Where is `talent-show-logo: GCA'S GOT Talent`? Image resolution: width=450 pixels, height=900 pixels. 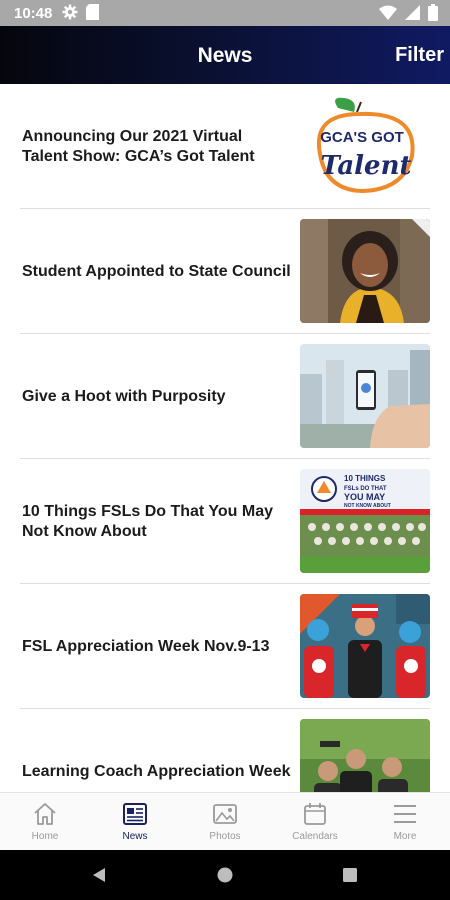
talent-show-logo: GCA'S GOT Talent is located at coordinates (365, 145).